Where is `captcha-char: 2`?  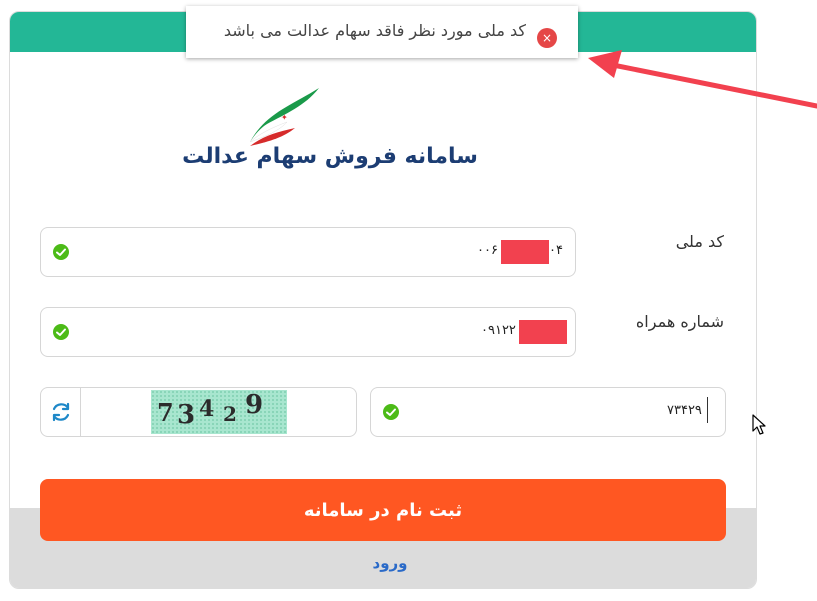 captcha-char: 2 is located at coordinates (230, 414).